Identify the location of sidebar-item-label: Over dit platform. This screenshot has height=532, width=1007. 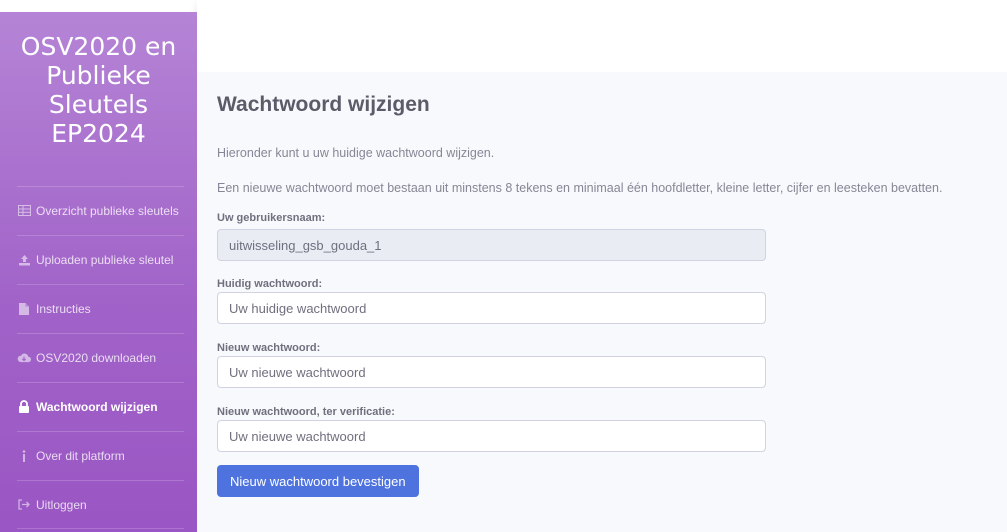
(80, 455).